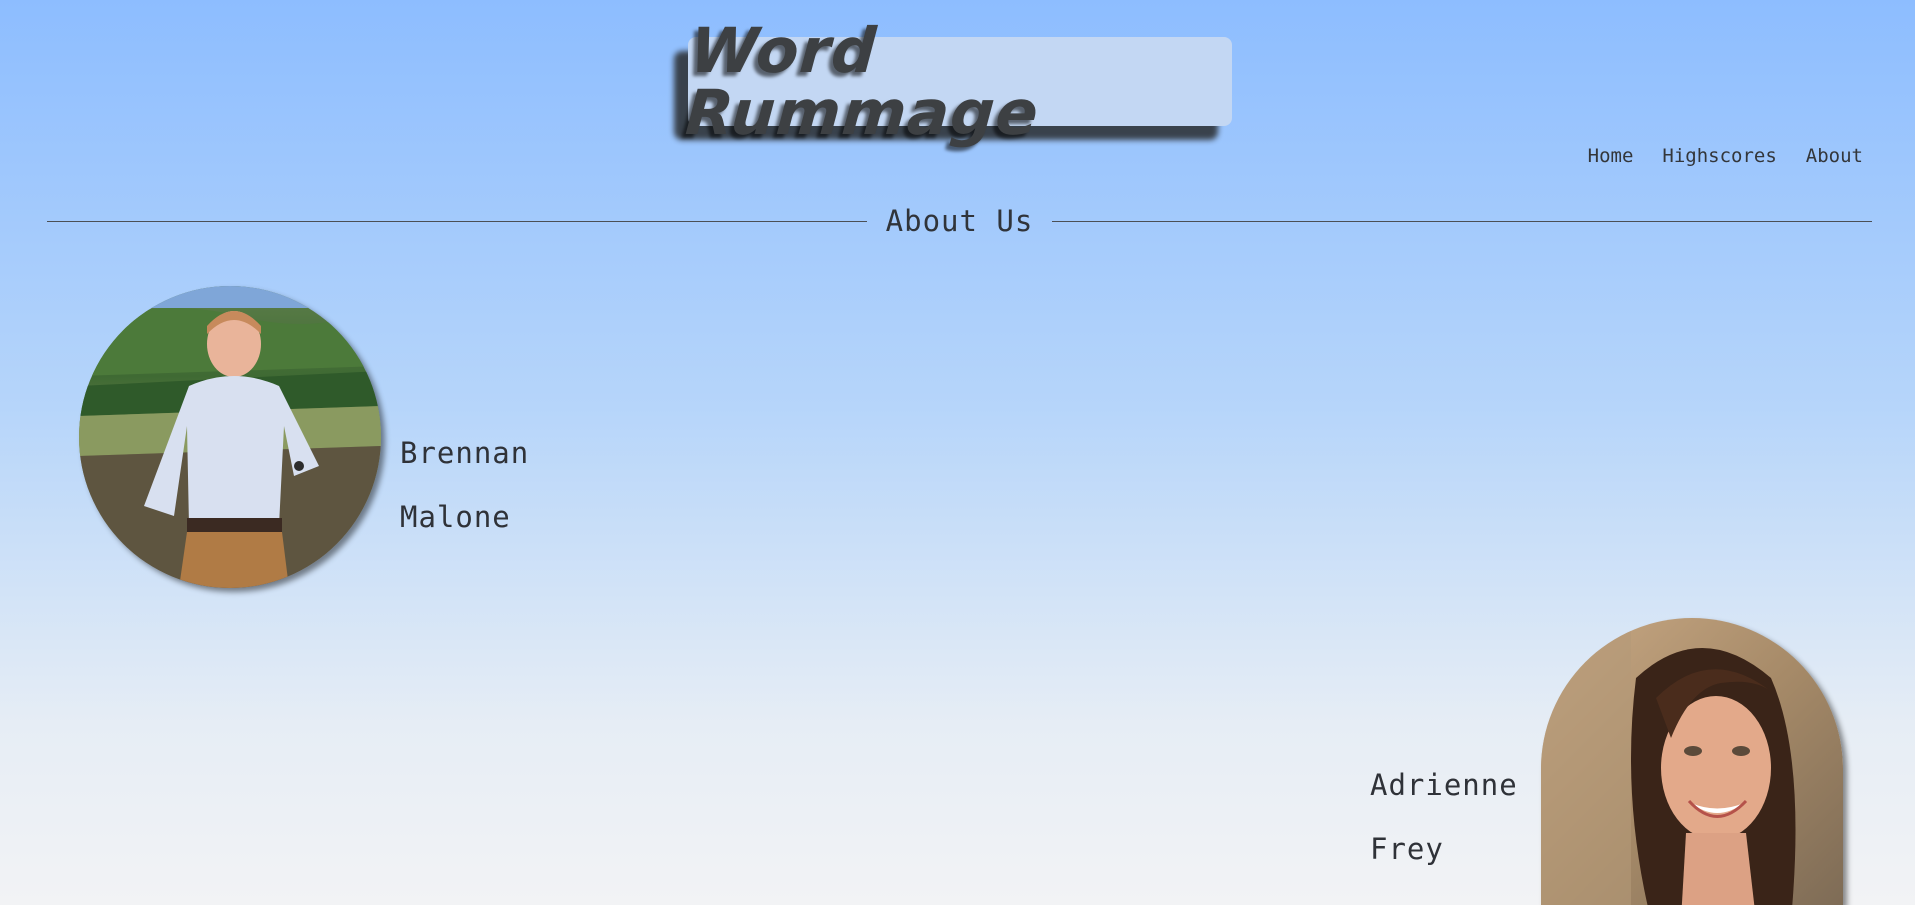 This screenshot has width=1915, height=905. I want to click on nav-about-link: About, so click(1834, 156).